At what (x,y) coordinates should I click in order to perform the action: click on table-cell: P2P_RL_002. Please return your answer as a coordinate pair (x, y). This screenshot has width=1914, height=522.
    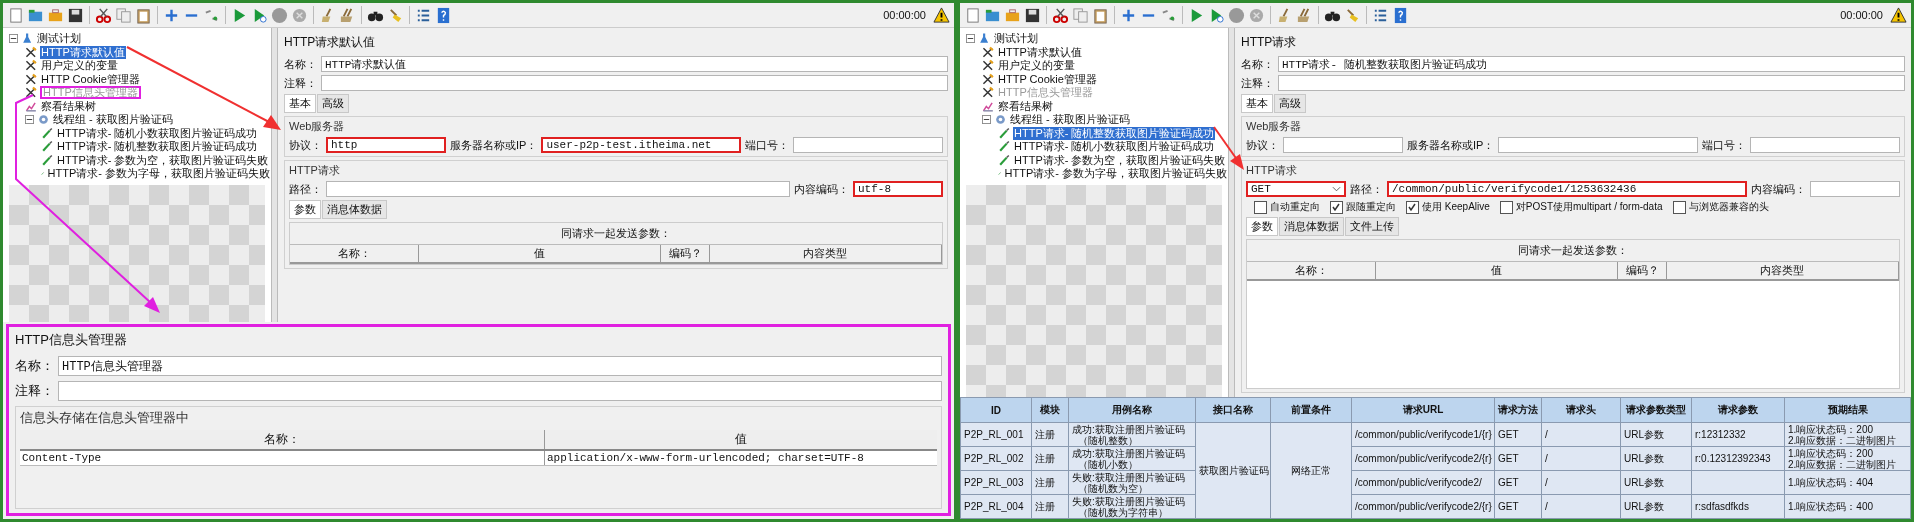
    Looking at the image, I should click on (996, 458).